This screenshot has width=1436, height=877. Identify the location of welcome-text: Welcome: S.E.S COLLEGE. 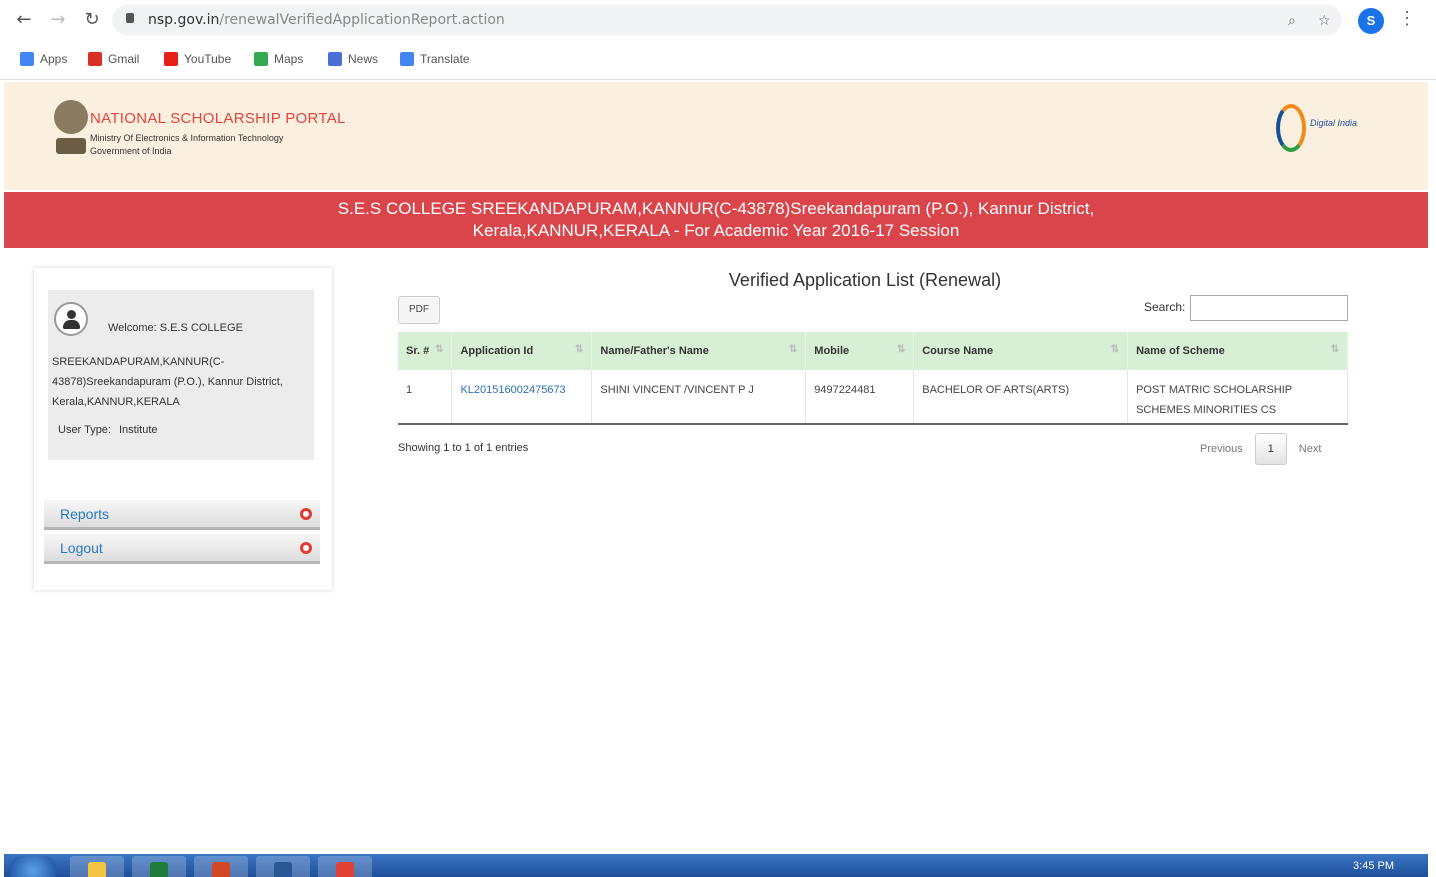
(175, 328).